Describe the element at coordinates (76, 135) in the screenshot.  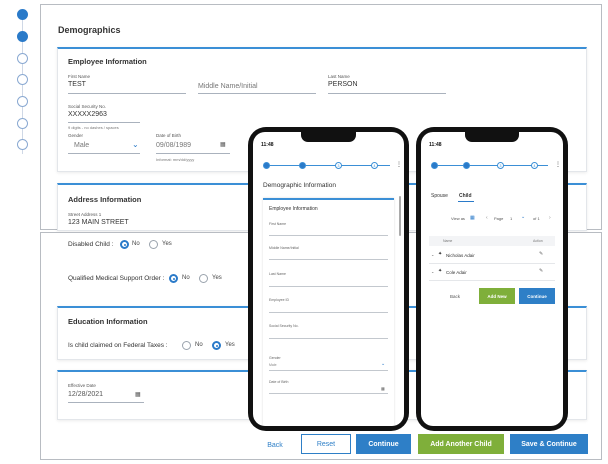
I see `gender-label: Gender` at that location.